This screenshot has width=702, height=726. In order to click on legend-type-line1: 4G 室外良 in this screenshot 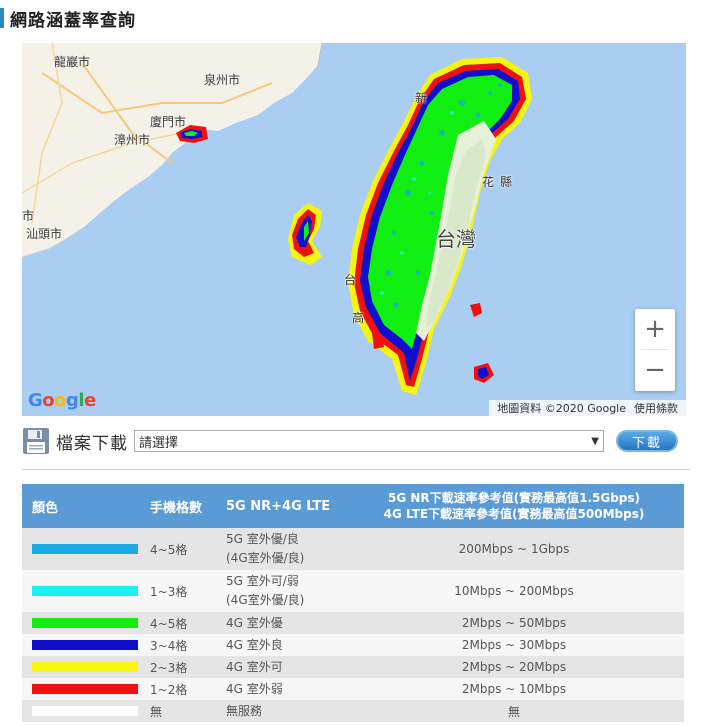, I will do `click(254, 644)`.